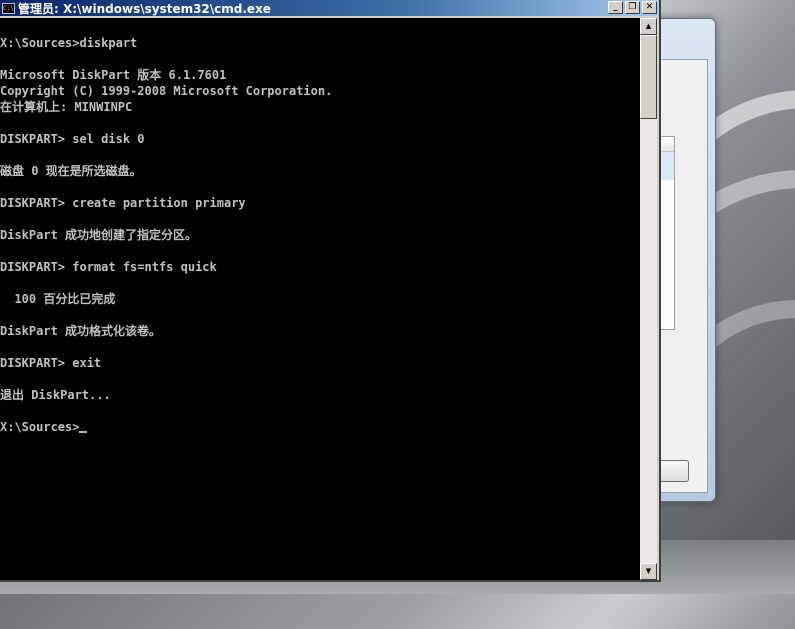 This screenshot has height=629, width=795. What do you see at coordinates (649, 7) in the screenshot?
I see `close-button: ✕` at bounding box center [649, 7].